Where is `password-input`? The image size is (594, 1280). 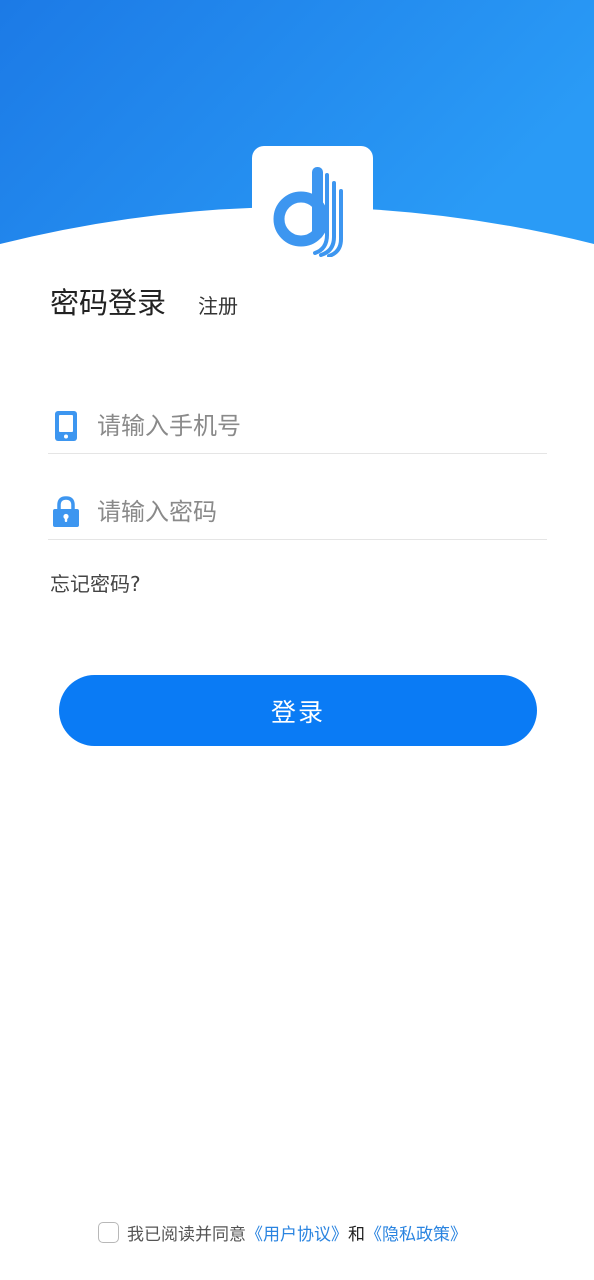
password-input is located at coordinates (307, 511).